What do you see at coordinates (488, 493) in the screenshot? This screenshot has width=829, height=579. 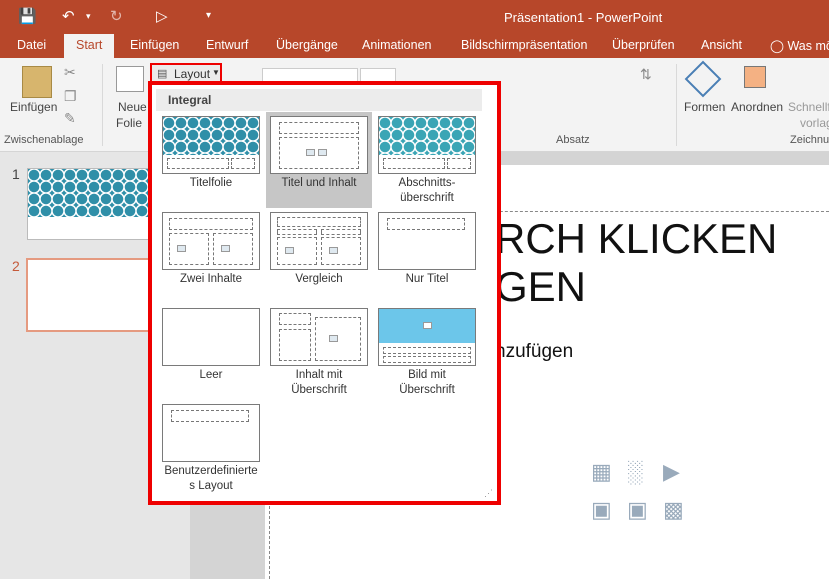 I see `resize-grip-icon: ⋰` at bounding box center [488, 493].